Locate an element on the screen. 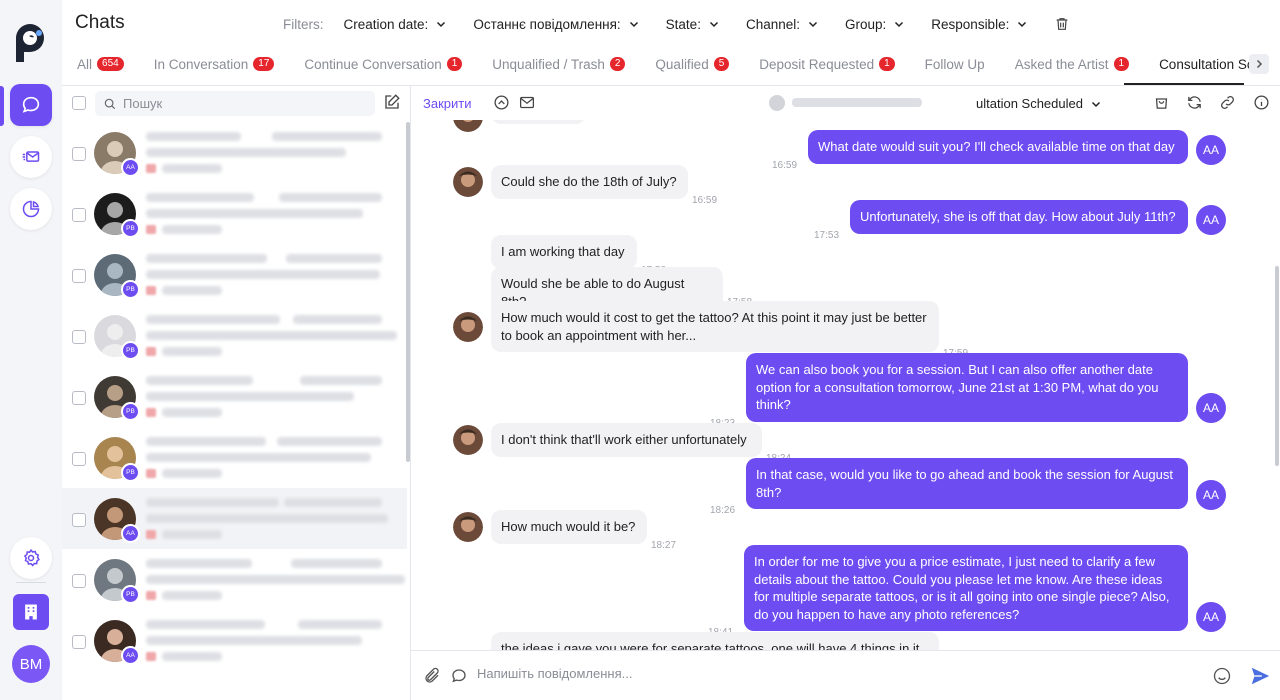 The image size is (1280, 700). quick-reply-icon is located at coordinates (459, 676).